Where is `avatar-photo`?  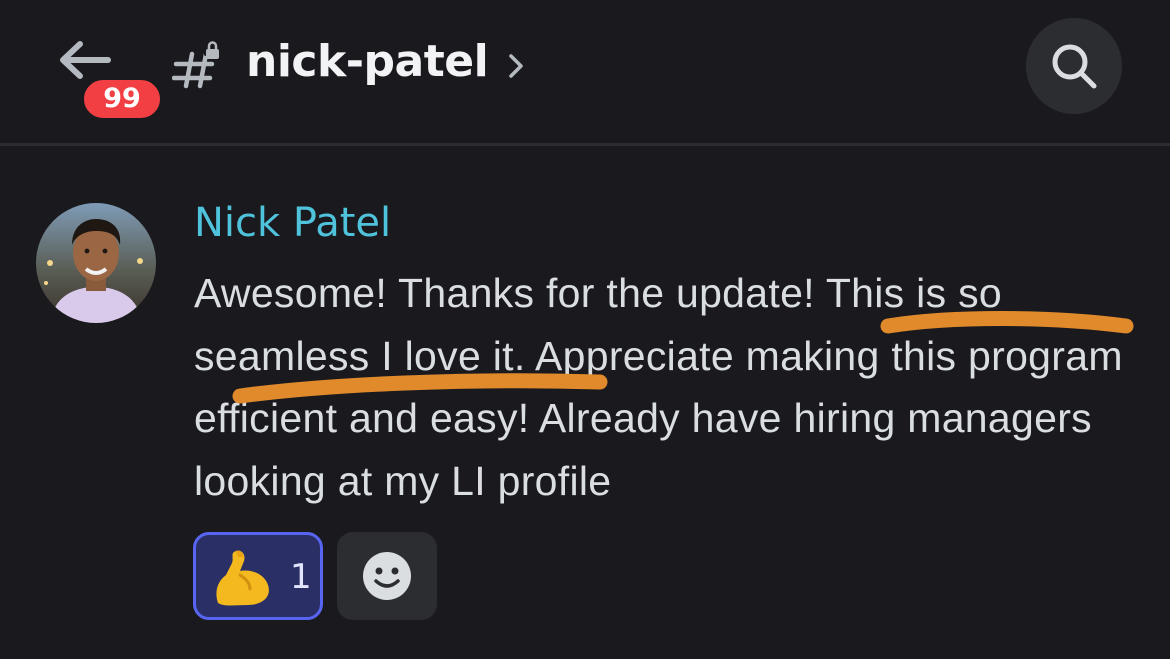 avatar-photo is located at coordinates (96, 263).